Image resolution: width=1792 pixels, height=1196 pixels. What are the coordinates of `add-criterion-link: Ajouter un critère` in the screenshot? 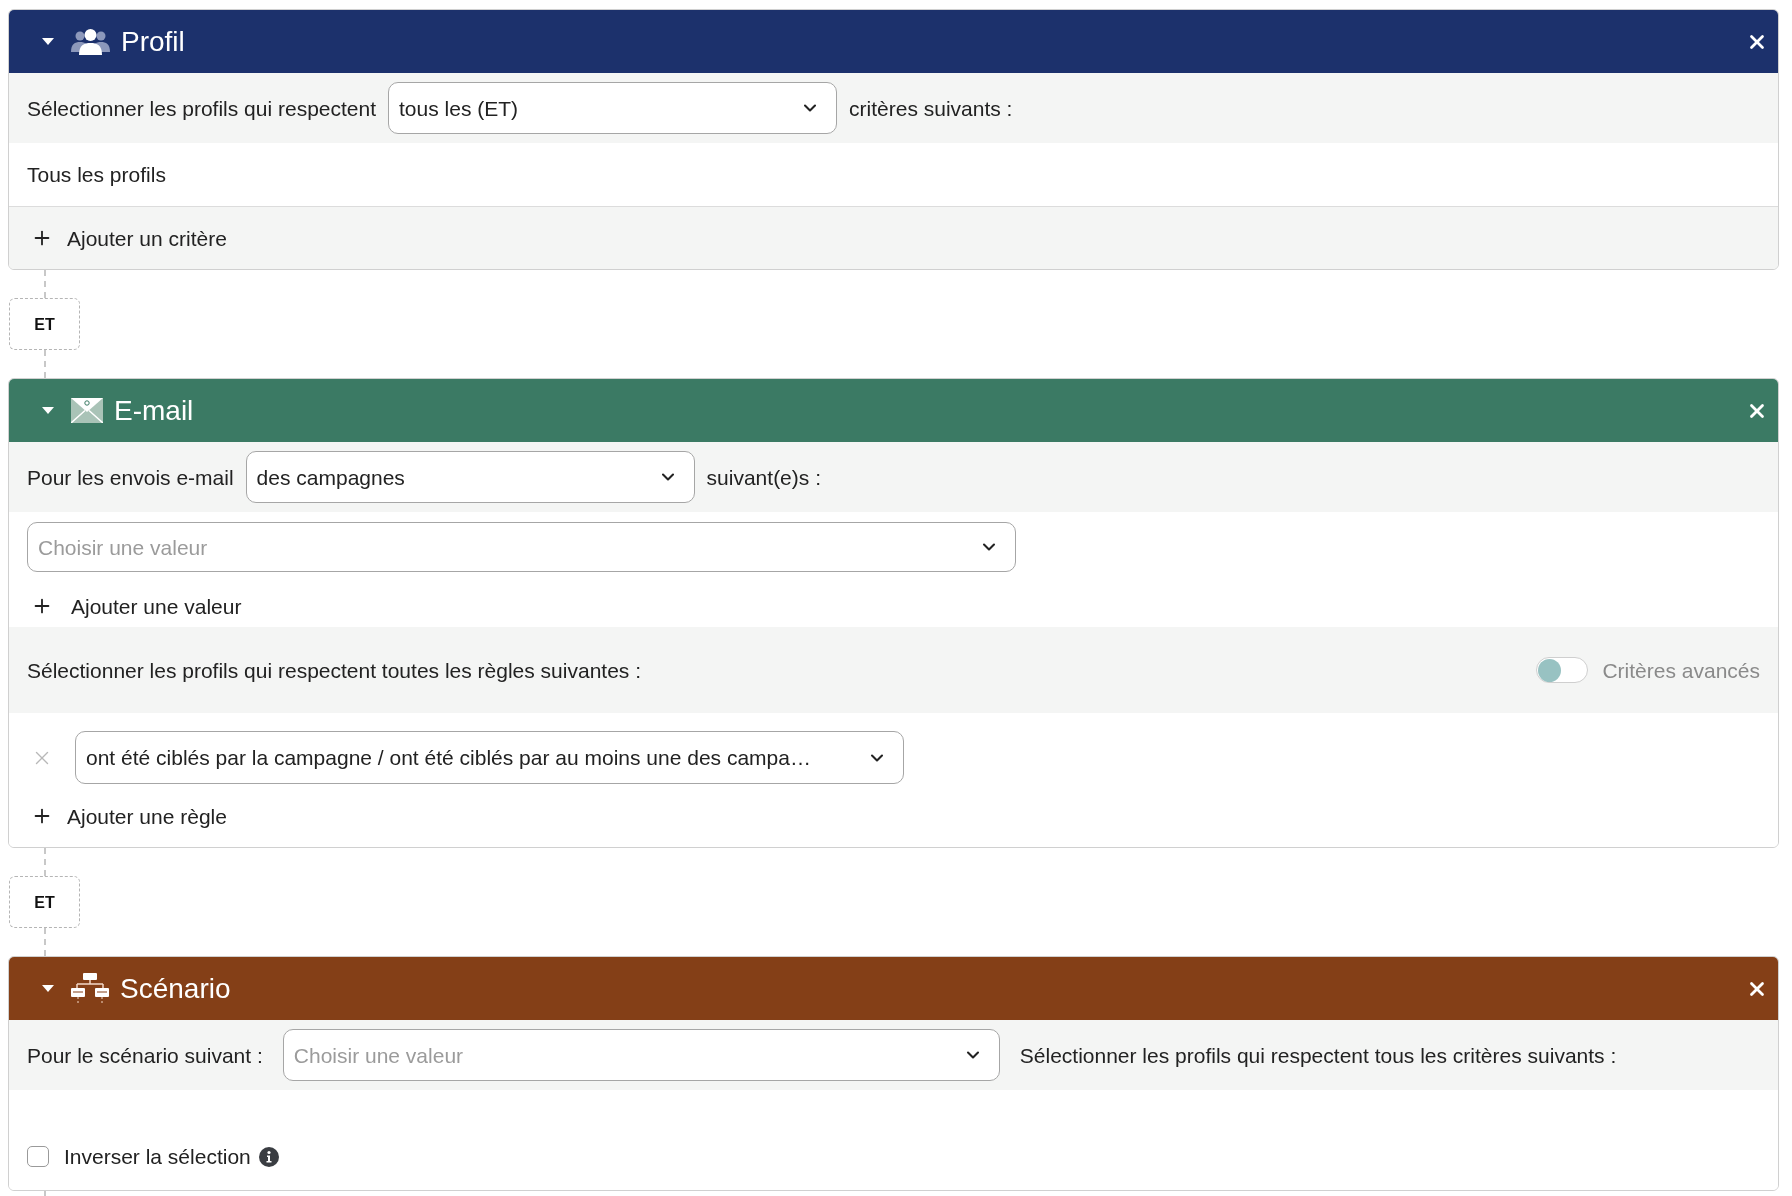 It's located at (129, 238).